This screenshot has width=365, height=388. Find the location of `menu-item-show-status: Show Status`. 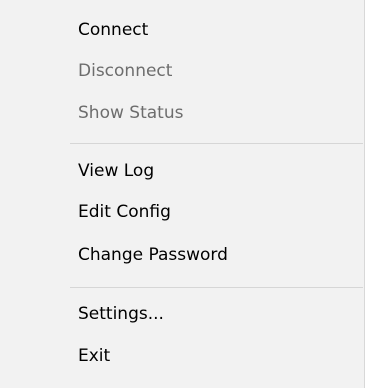

menu-item-show-status: Show Status is located at coordinates (131, 113).